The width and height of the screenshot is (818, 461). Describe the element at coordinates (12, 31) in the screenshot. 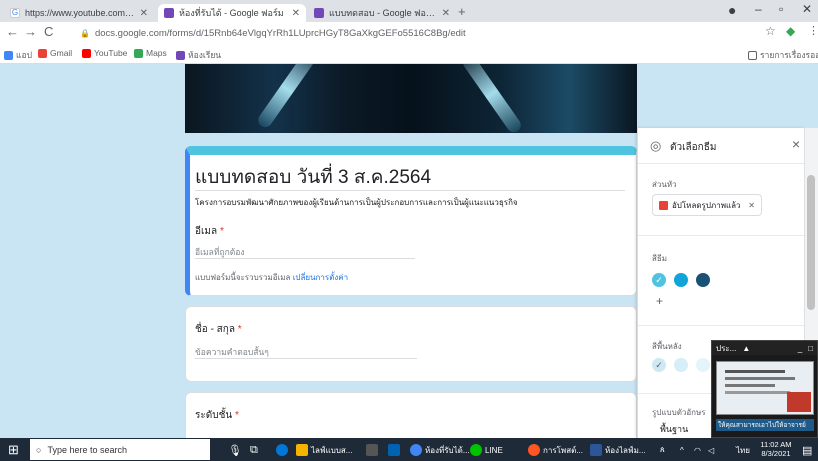

I see `back-icon: ←` at that location.